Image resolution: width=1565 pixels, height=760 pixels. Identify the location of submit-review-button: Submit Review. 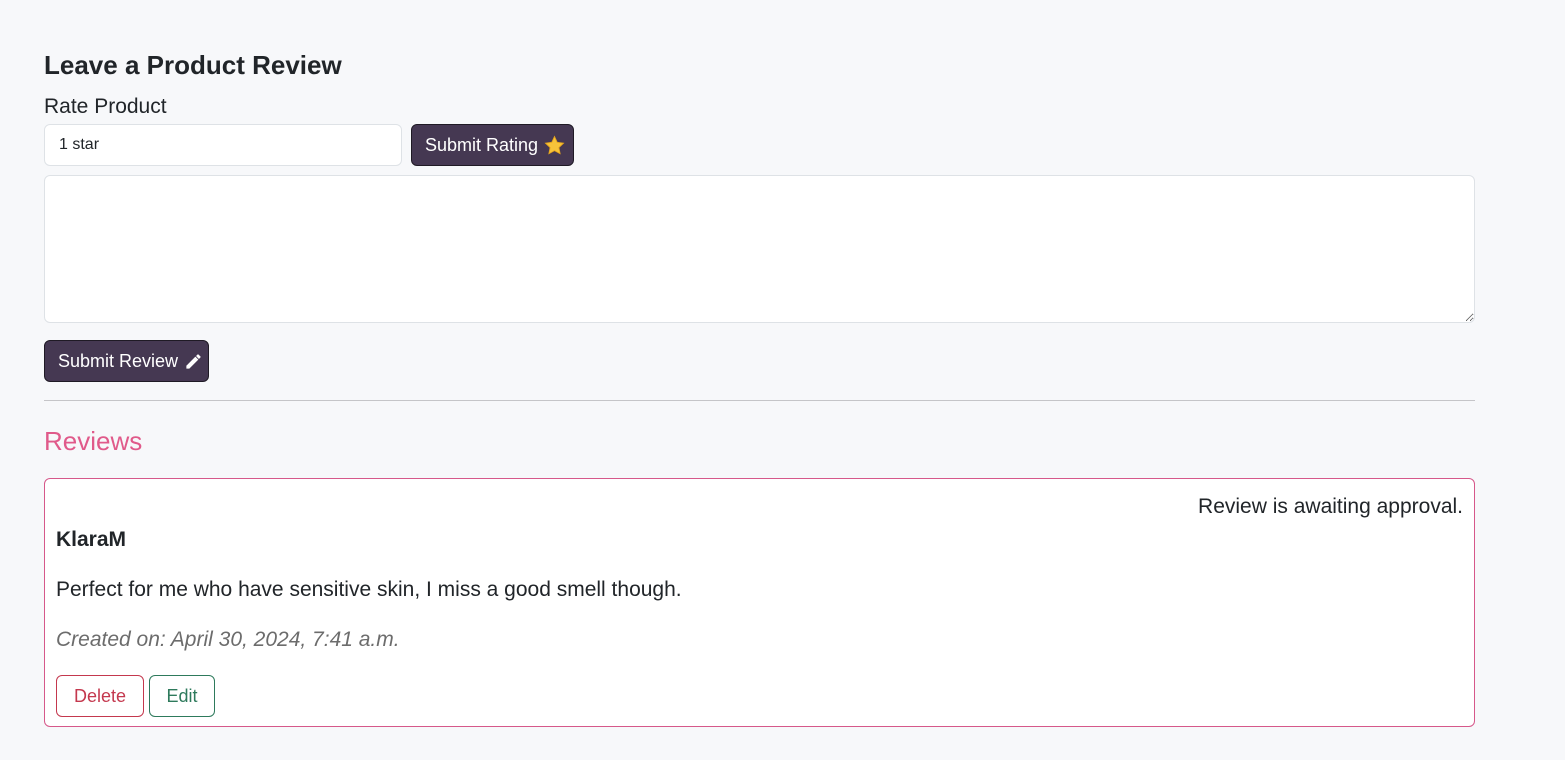
(126, 361).